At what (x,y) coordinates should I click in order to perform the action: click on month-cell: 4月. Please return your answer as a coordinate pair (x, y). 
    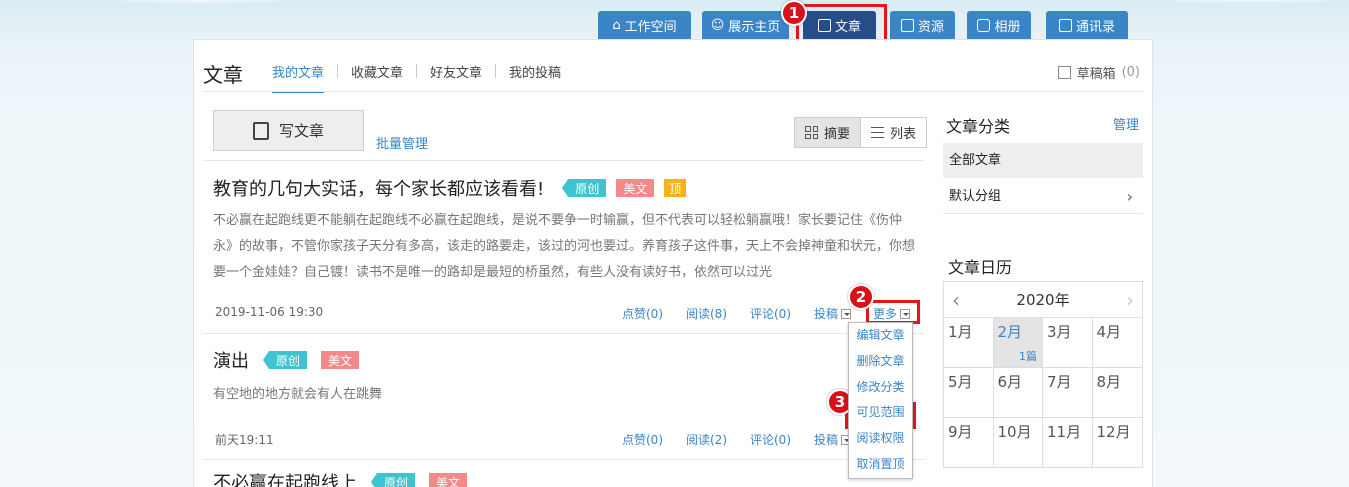
    Looking at the image, I should click on (1117, 343).